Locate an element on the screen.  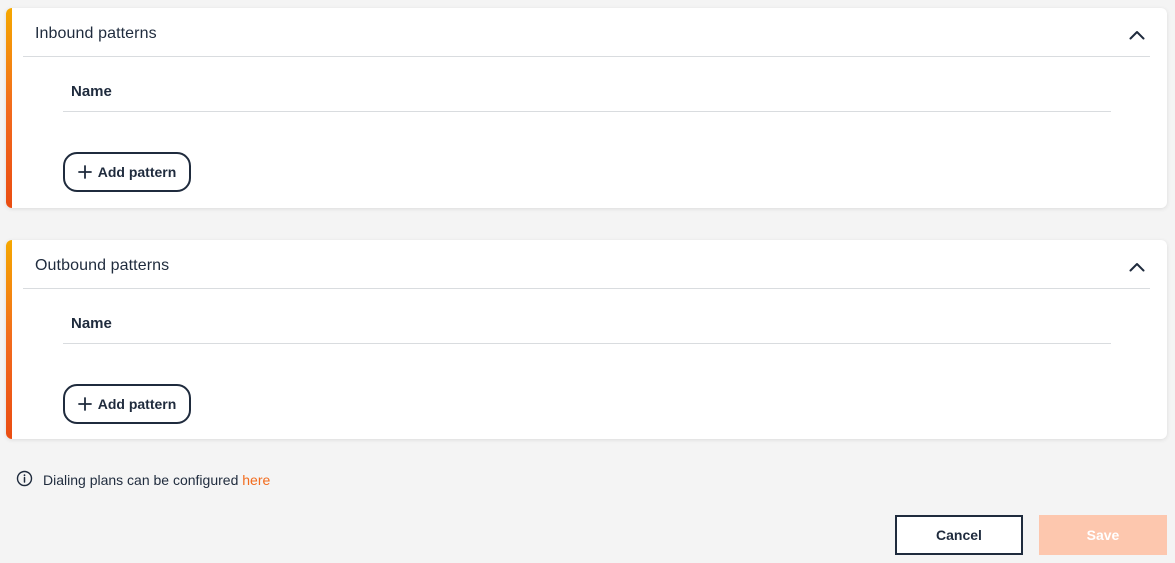
info-icon is located at coordinates (24, 480).